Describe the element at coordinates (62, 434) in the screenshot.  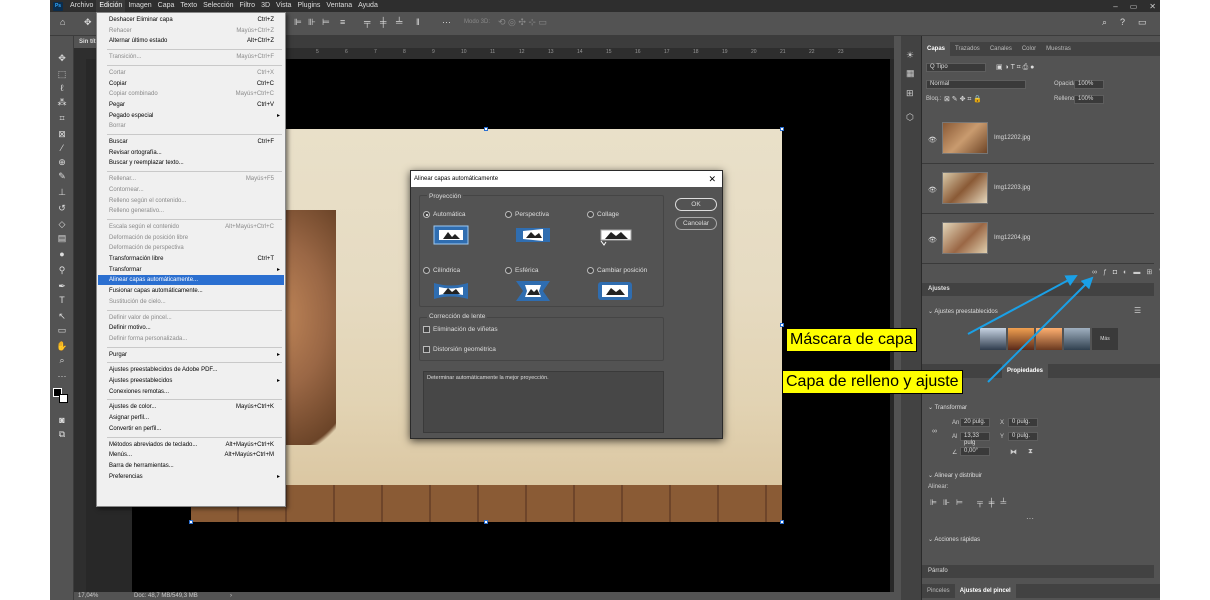
I see `screen-mode-icon: ⧉` at that location.